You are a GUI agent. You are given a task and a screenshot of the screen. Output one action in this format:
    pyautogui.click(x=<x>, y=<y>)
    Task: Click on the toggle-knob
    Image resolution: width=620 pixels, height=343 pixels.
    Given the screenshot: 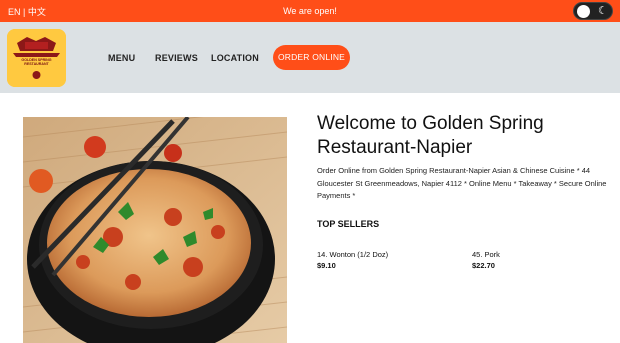 What is the action you would take?
    pyautogui.click(x=583, y=11)
    